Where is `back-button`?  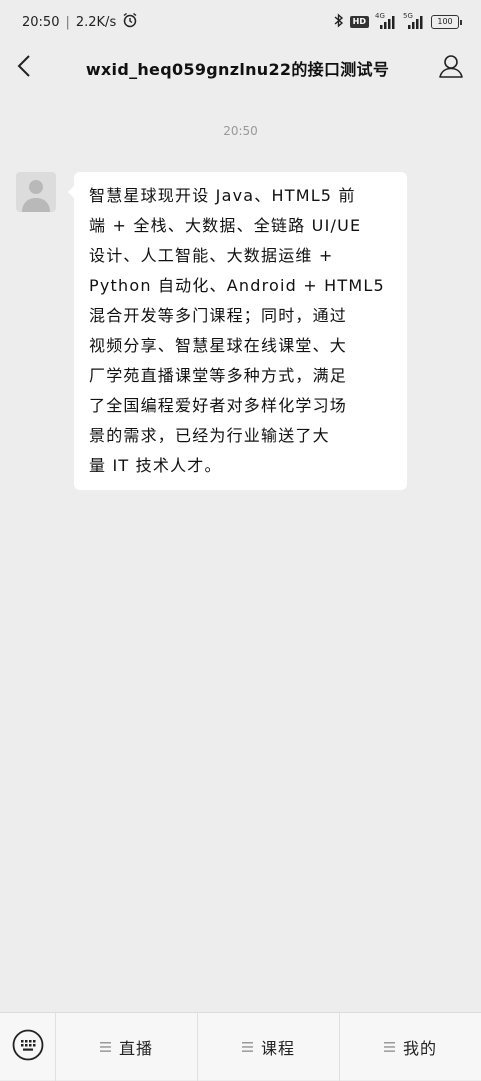
back-button is located at coordinates (24, 68).